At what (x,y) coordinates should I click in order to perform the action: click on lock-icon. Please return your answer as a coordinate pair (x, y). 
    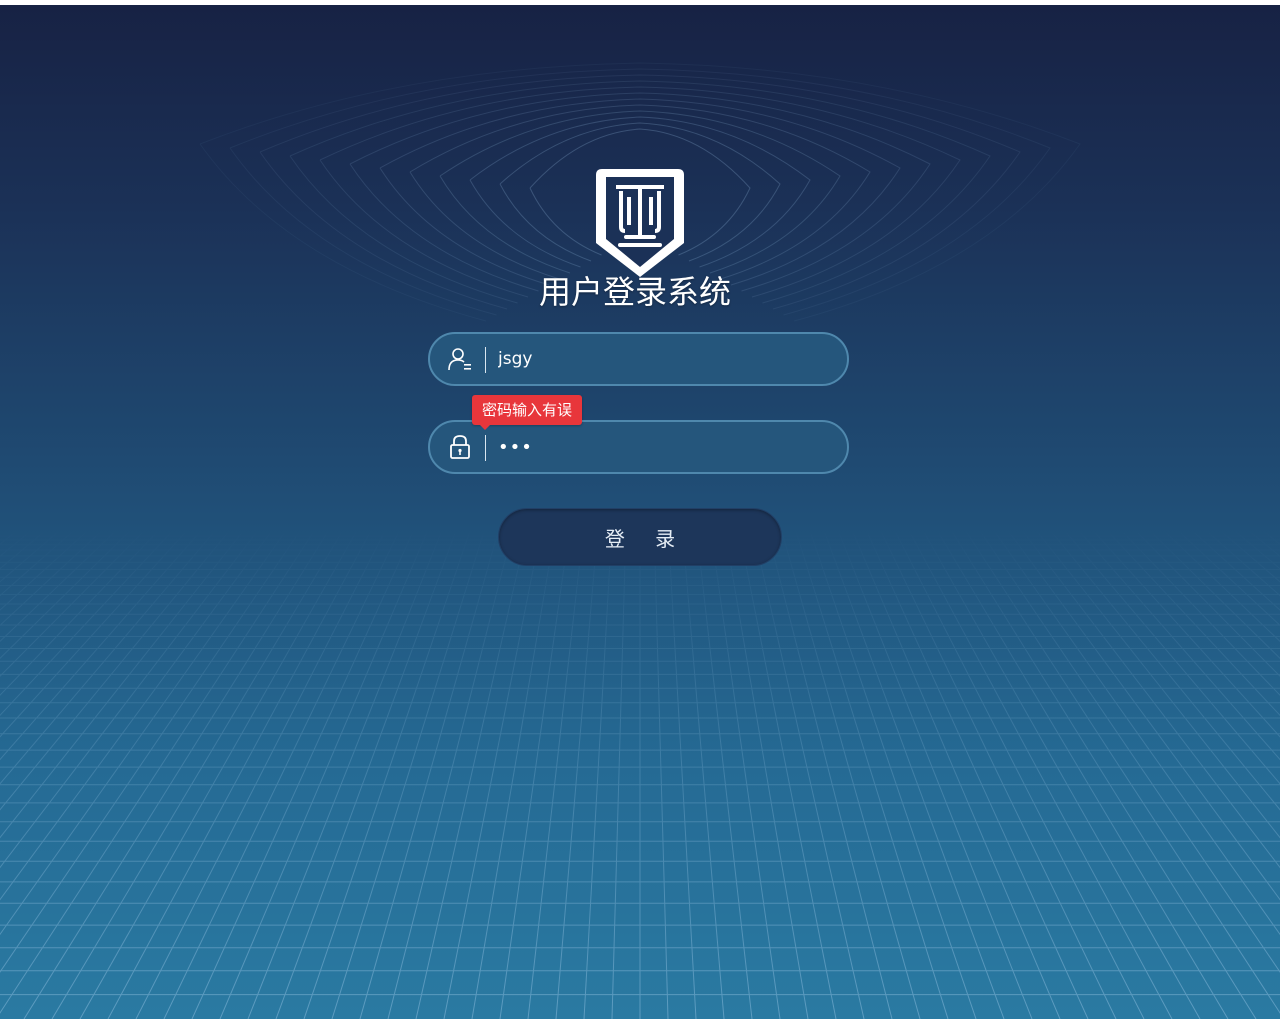
    Looking at the image, I should click on (460, 447).